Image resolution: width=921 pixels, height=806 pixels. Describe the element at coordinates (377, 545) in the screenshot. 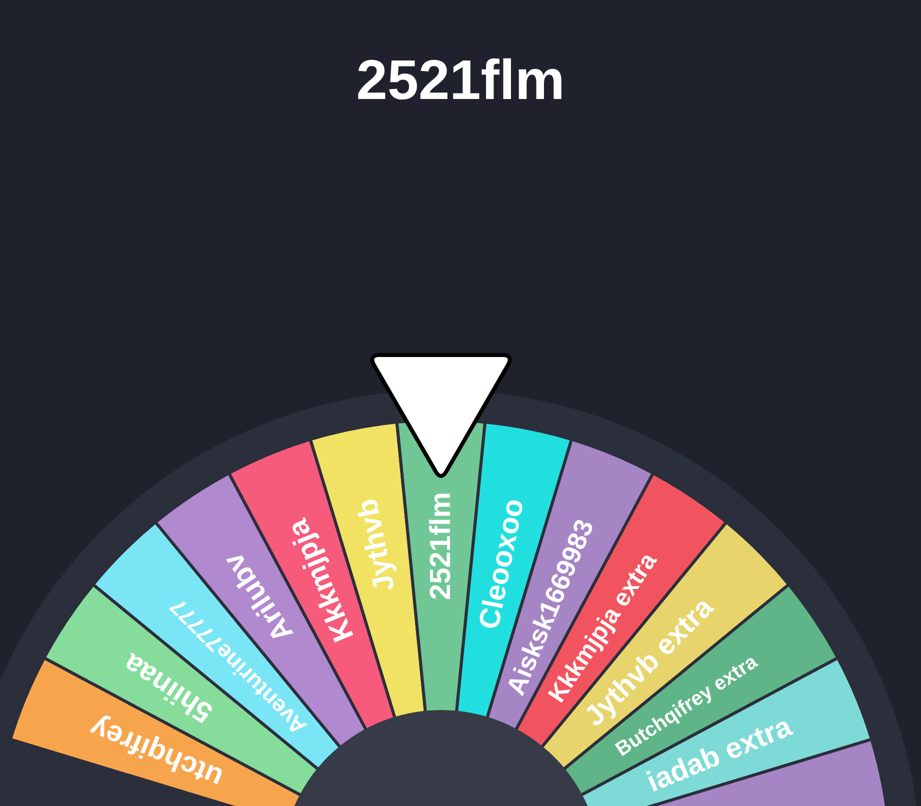

I see `segment-label: Jythvb` at that location.